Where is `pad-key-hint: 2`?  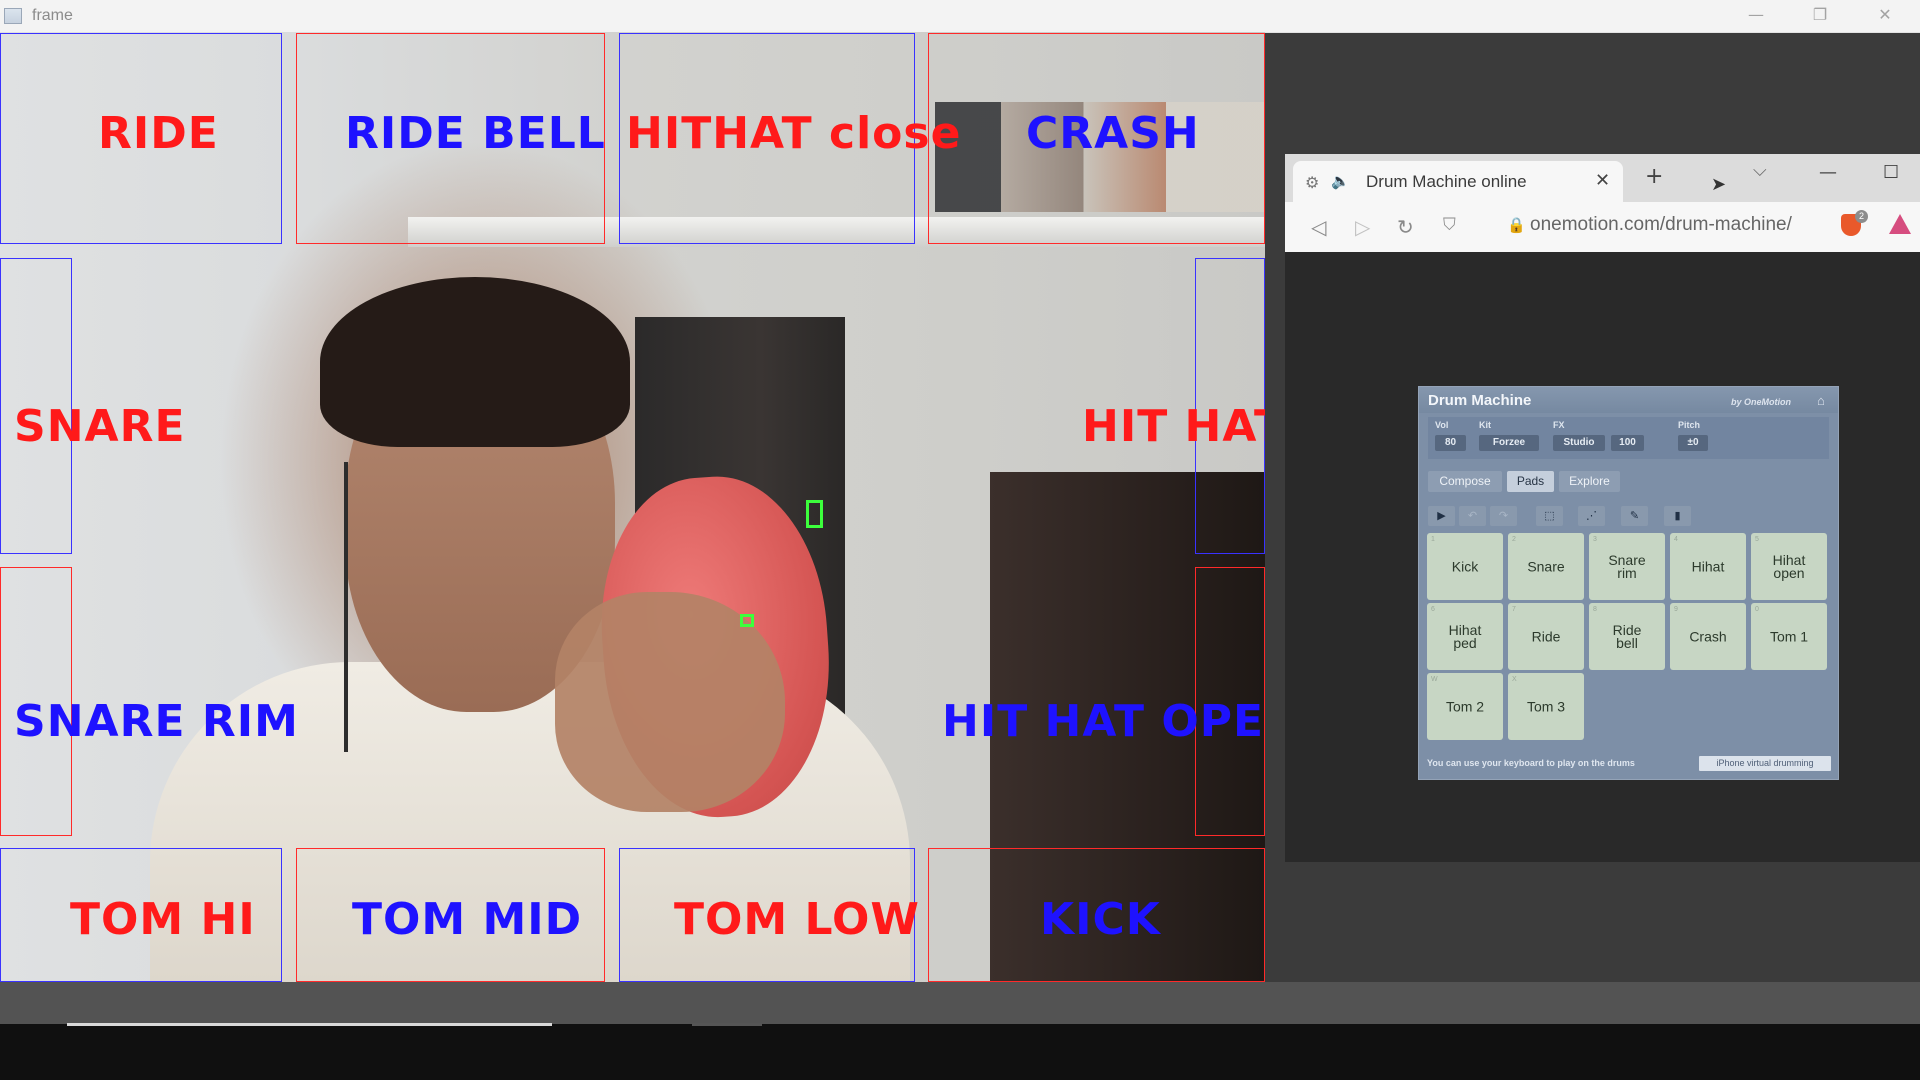 pad-key-hint: 2 is located at coordinates (1514, 539).